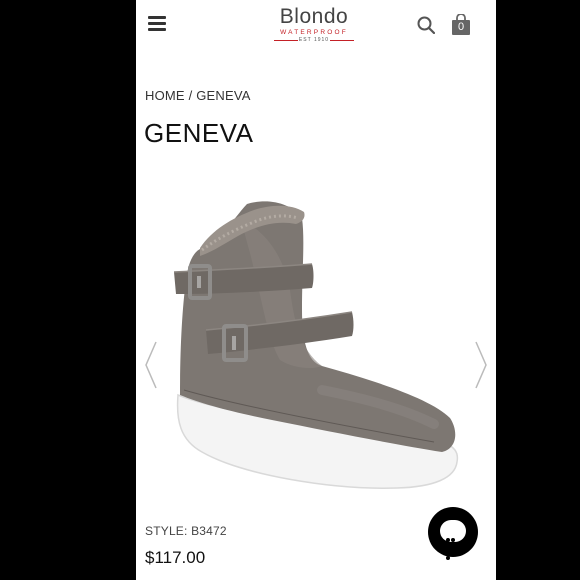 The width and height of the screenshot is (580, 580). I want to click on breadcrumb: HOME / GENEVA, so click(198, 95).